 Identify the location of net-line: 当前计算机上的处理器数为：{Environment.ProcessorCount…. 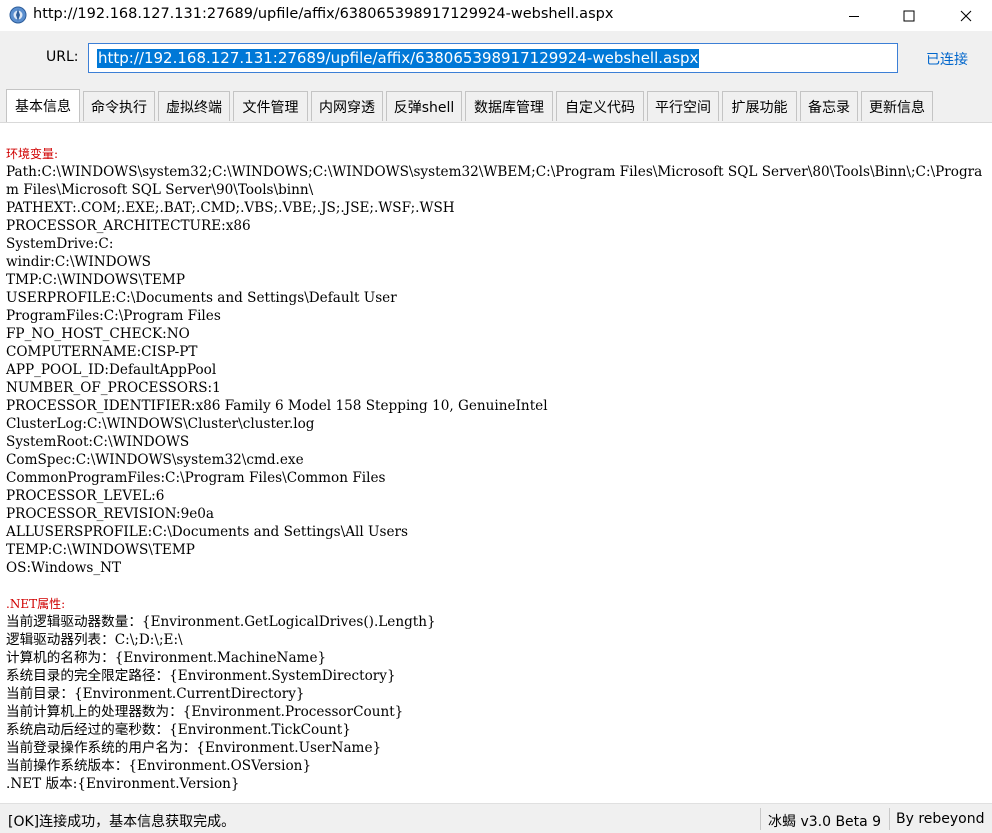
(205, 712).